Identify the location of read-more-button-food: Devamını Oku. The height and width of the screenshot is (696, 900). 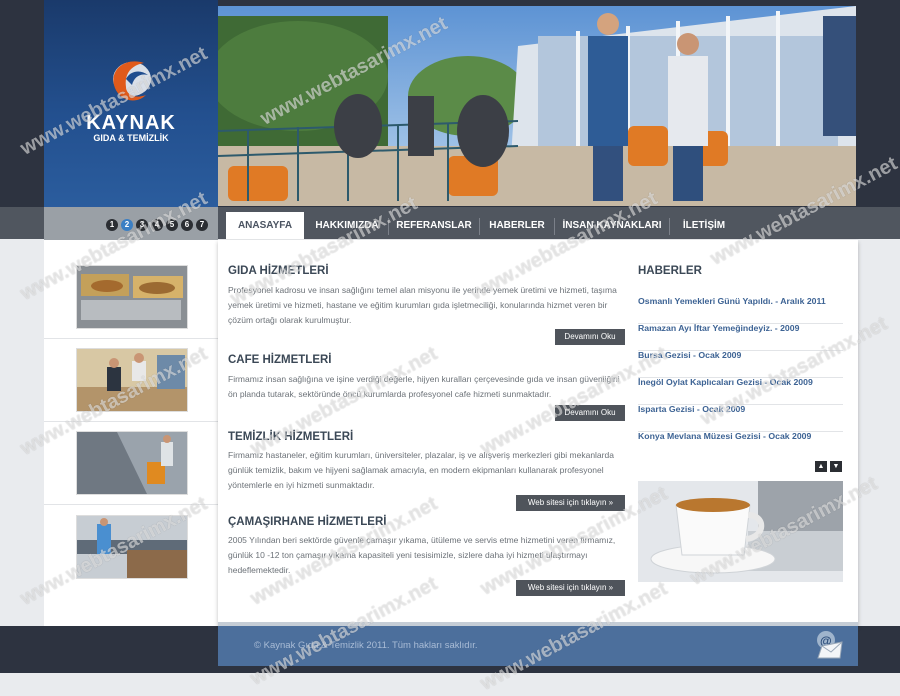
(590, 337).